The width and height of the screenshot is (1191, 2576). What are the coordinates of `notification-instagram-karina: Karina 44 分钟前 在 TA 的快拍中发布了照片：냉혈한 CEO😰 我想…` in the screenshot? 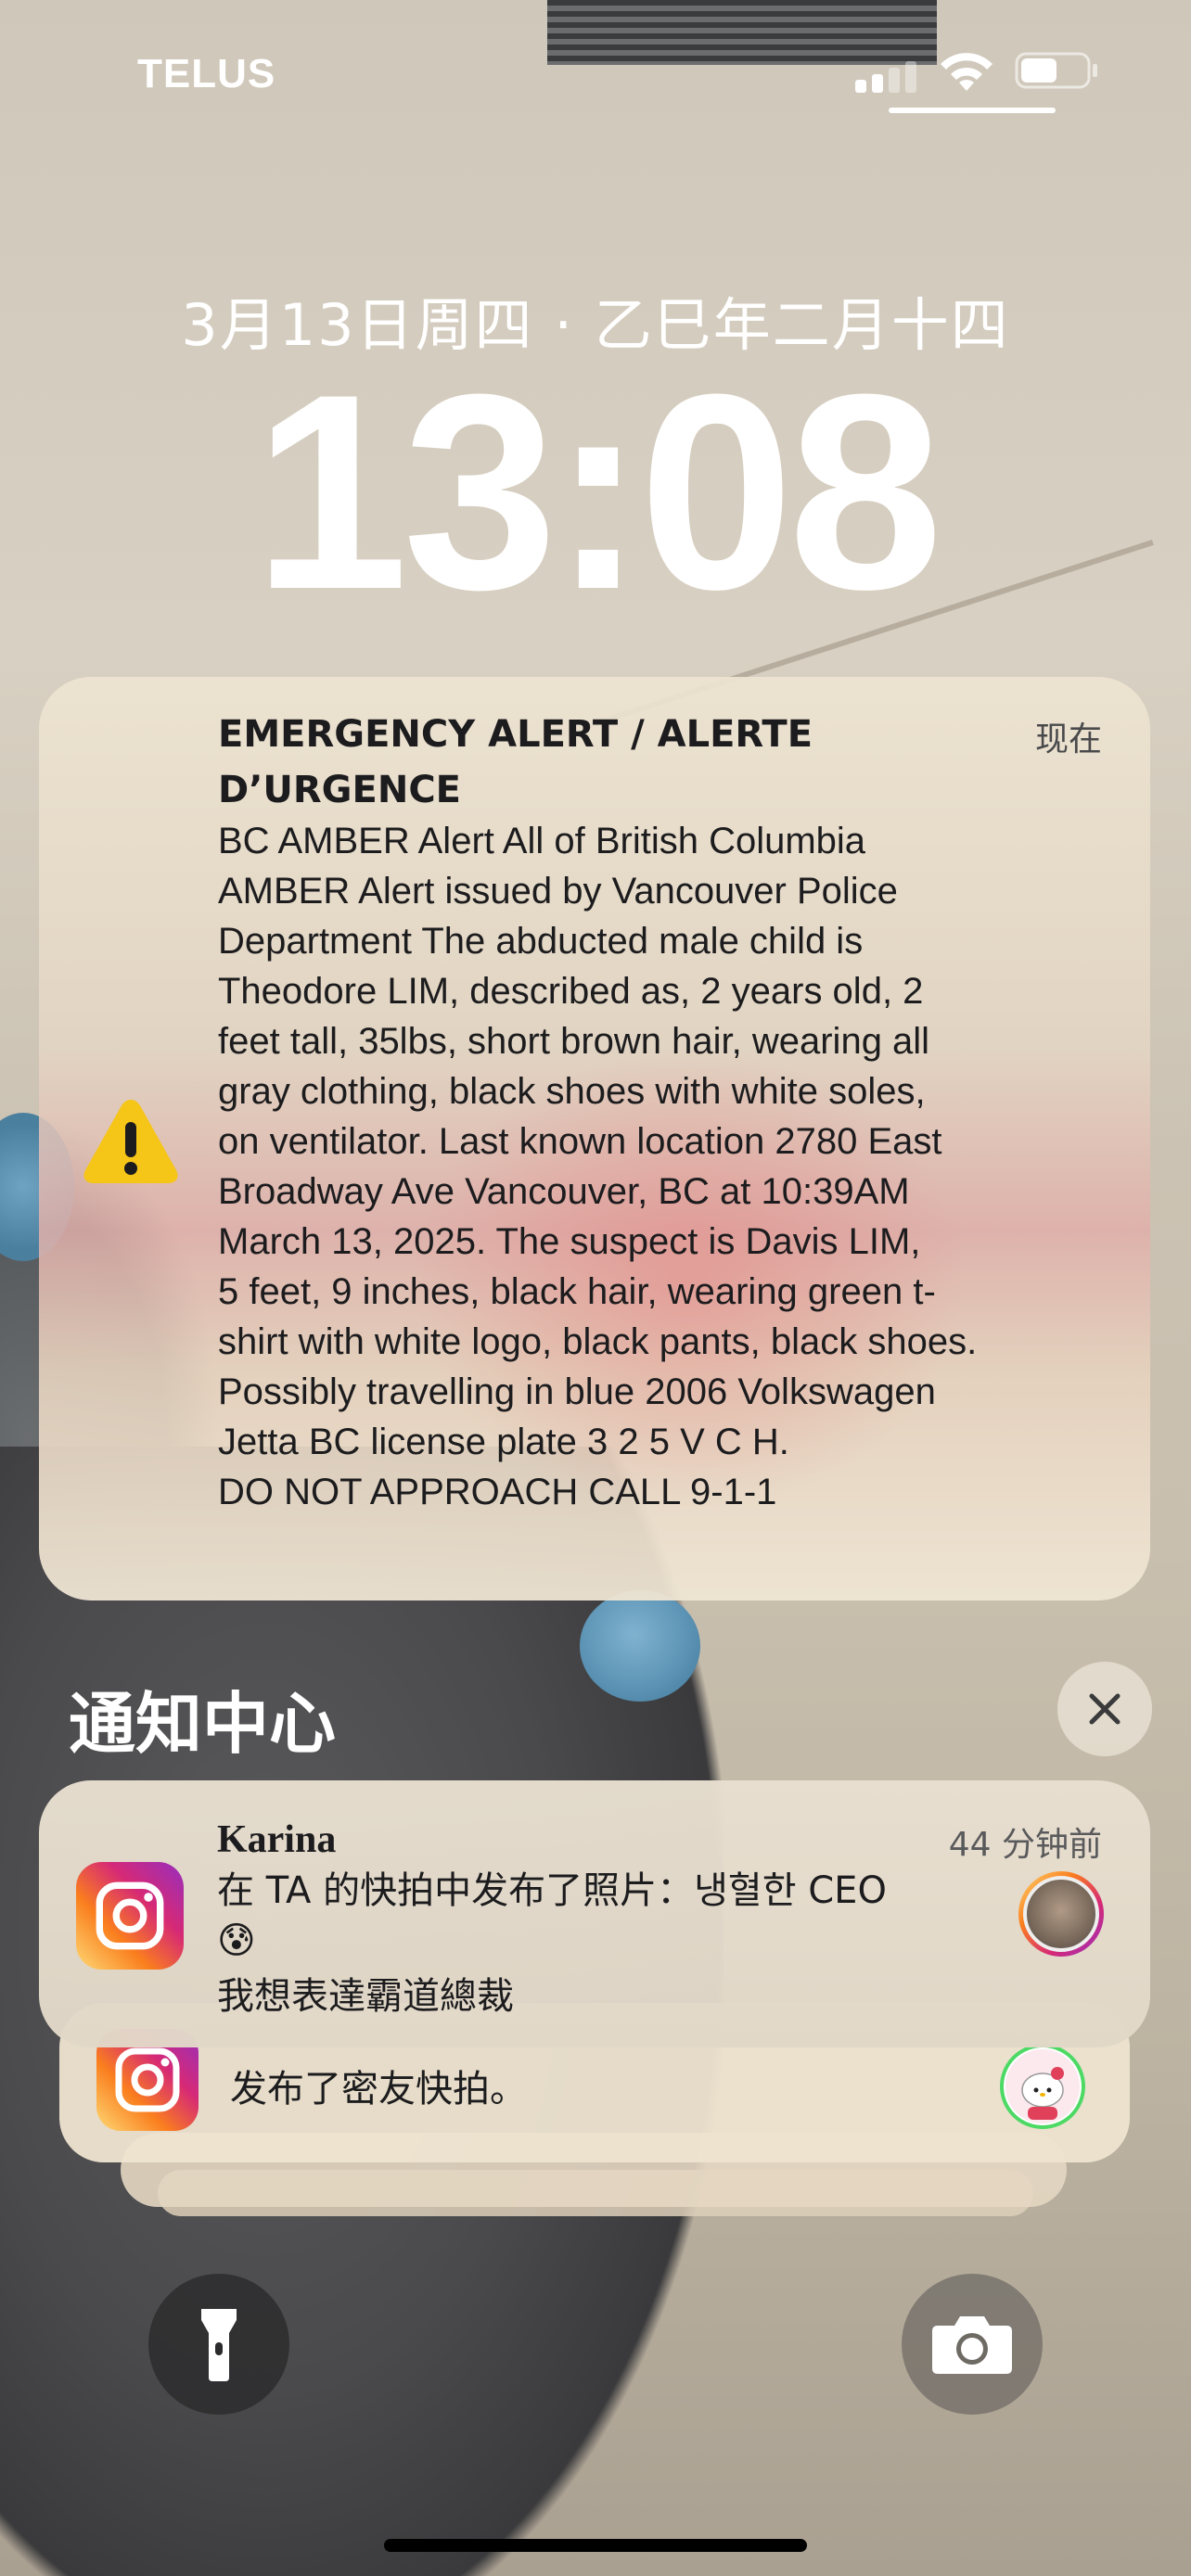 It's located at (594, 1914).